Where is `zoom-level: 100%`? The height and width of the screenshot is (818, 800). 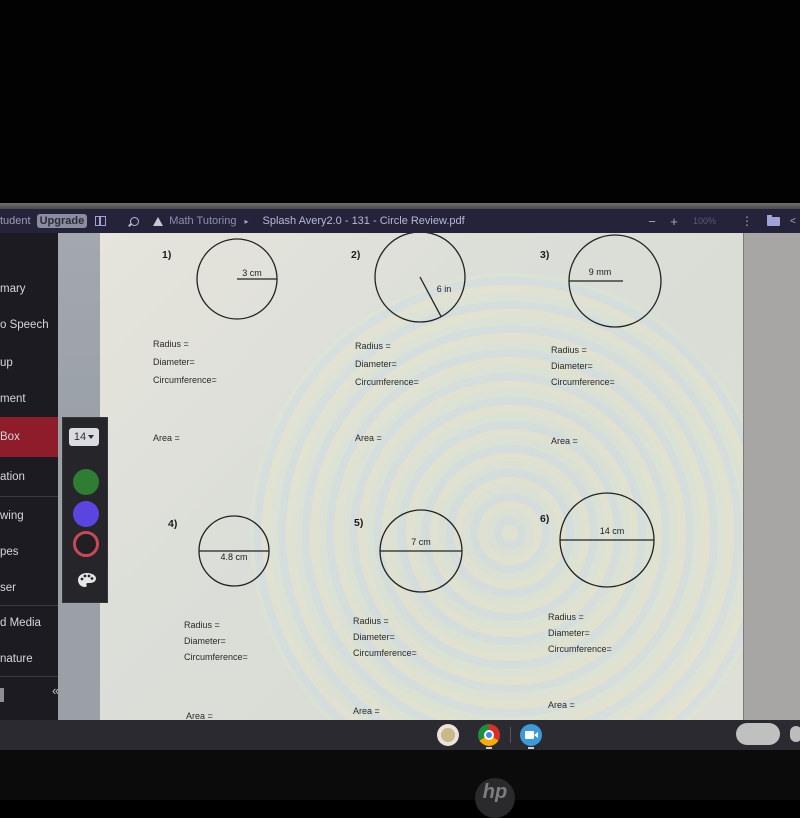
zoom-level: 100% is located at coordinates (713, 221).